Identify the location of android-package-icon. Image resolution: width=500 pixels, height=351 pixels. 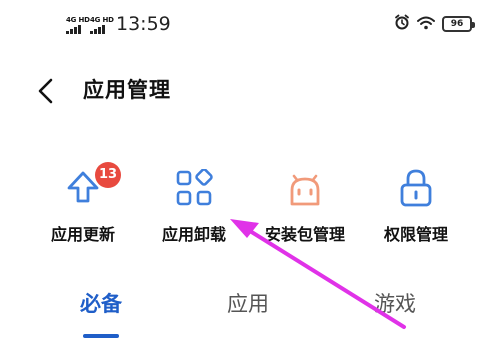
(305, 188).